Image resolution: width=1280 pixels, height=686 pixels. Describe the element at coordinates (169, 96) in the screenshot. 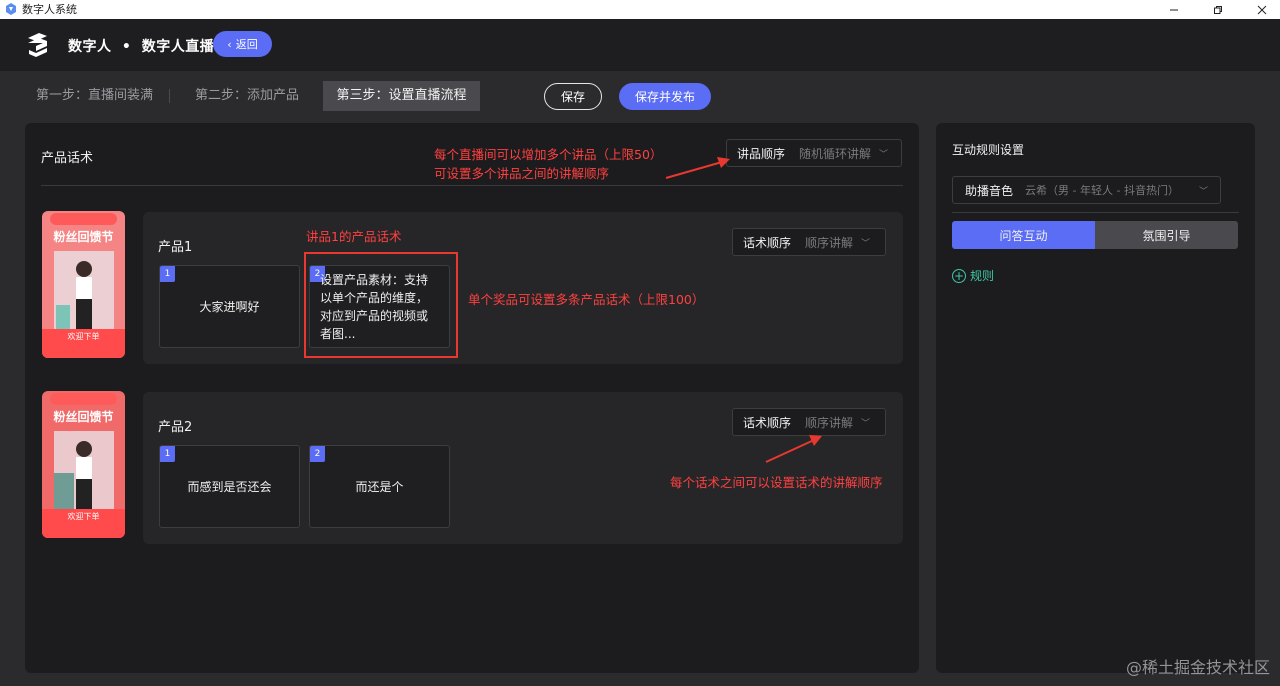

I see `step-divider` at that location.